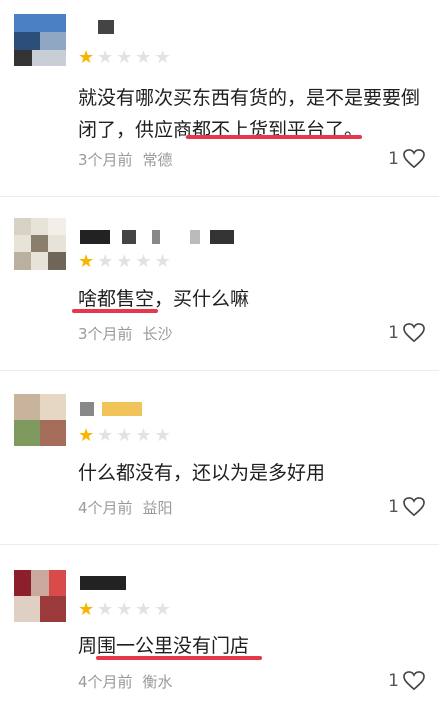 Image resolution: width=439 pixels, height=706 pixels. I want to click on review-meta: 4个月前 益阳, so click(125, 508).